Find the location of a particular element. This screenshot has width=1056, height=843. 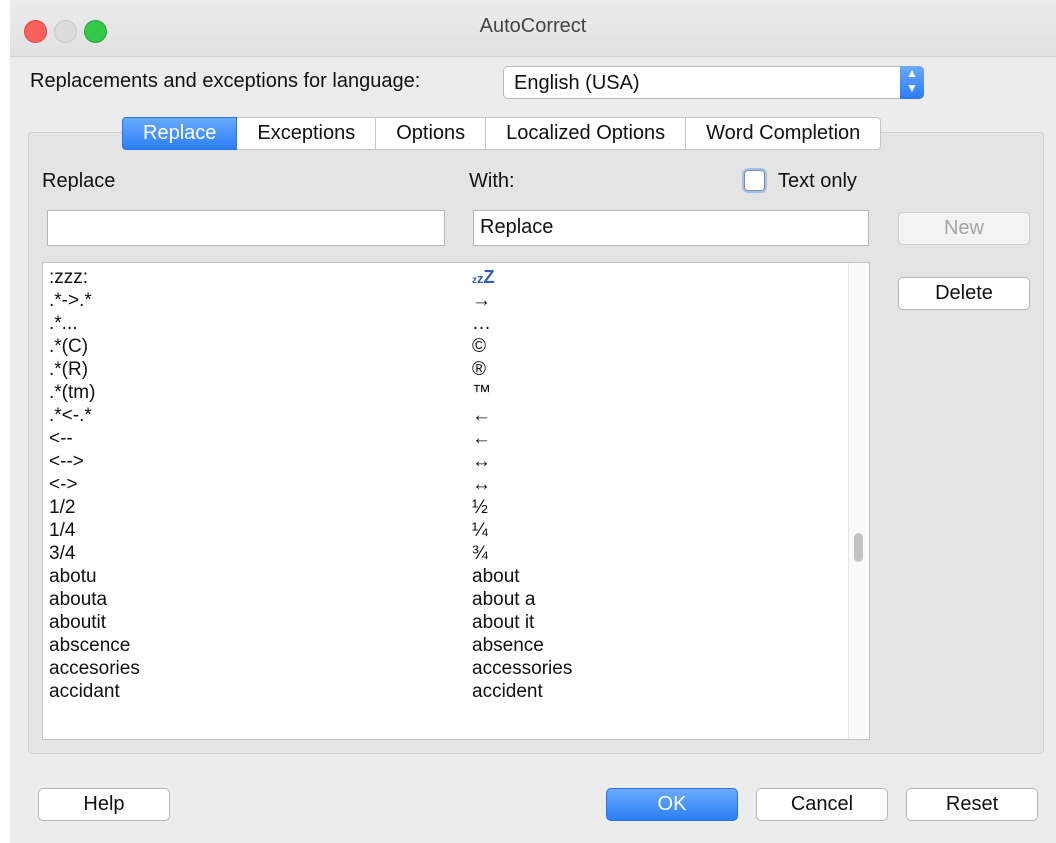

delete-button: Delete is located at coordinates (964, 293).